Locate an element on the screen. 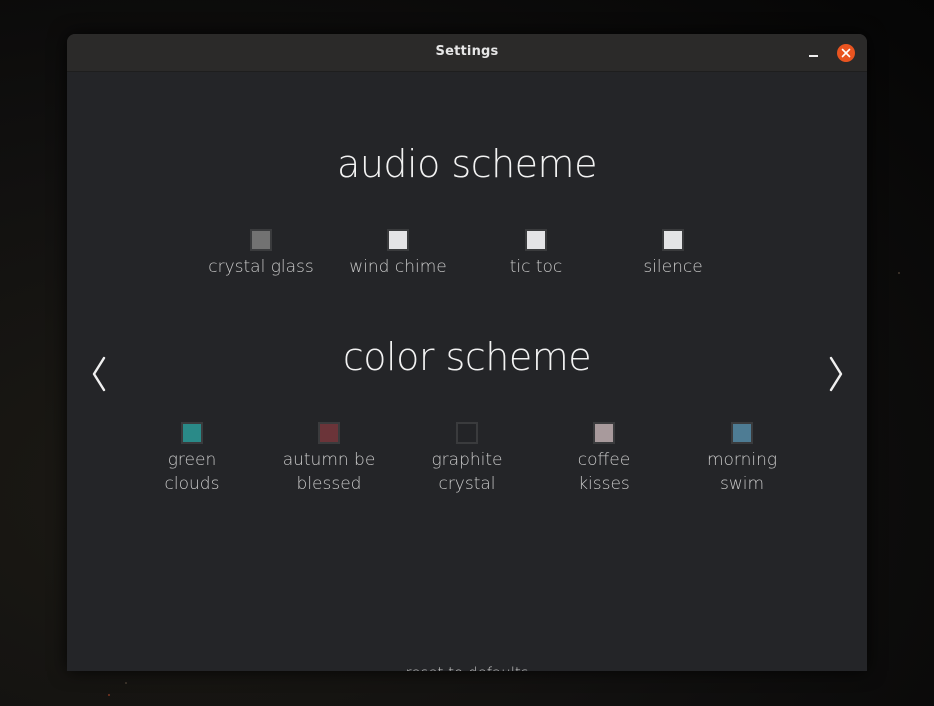 This screenshot has width=934, height=706. title-bar: Settings is located at coordinates (467, 53).